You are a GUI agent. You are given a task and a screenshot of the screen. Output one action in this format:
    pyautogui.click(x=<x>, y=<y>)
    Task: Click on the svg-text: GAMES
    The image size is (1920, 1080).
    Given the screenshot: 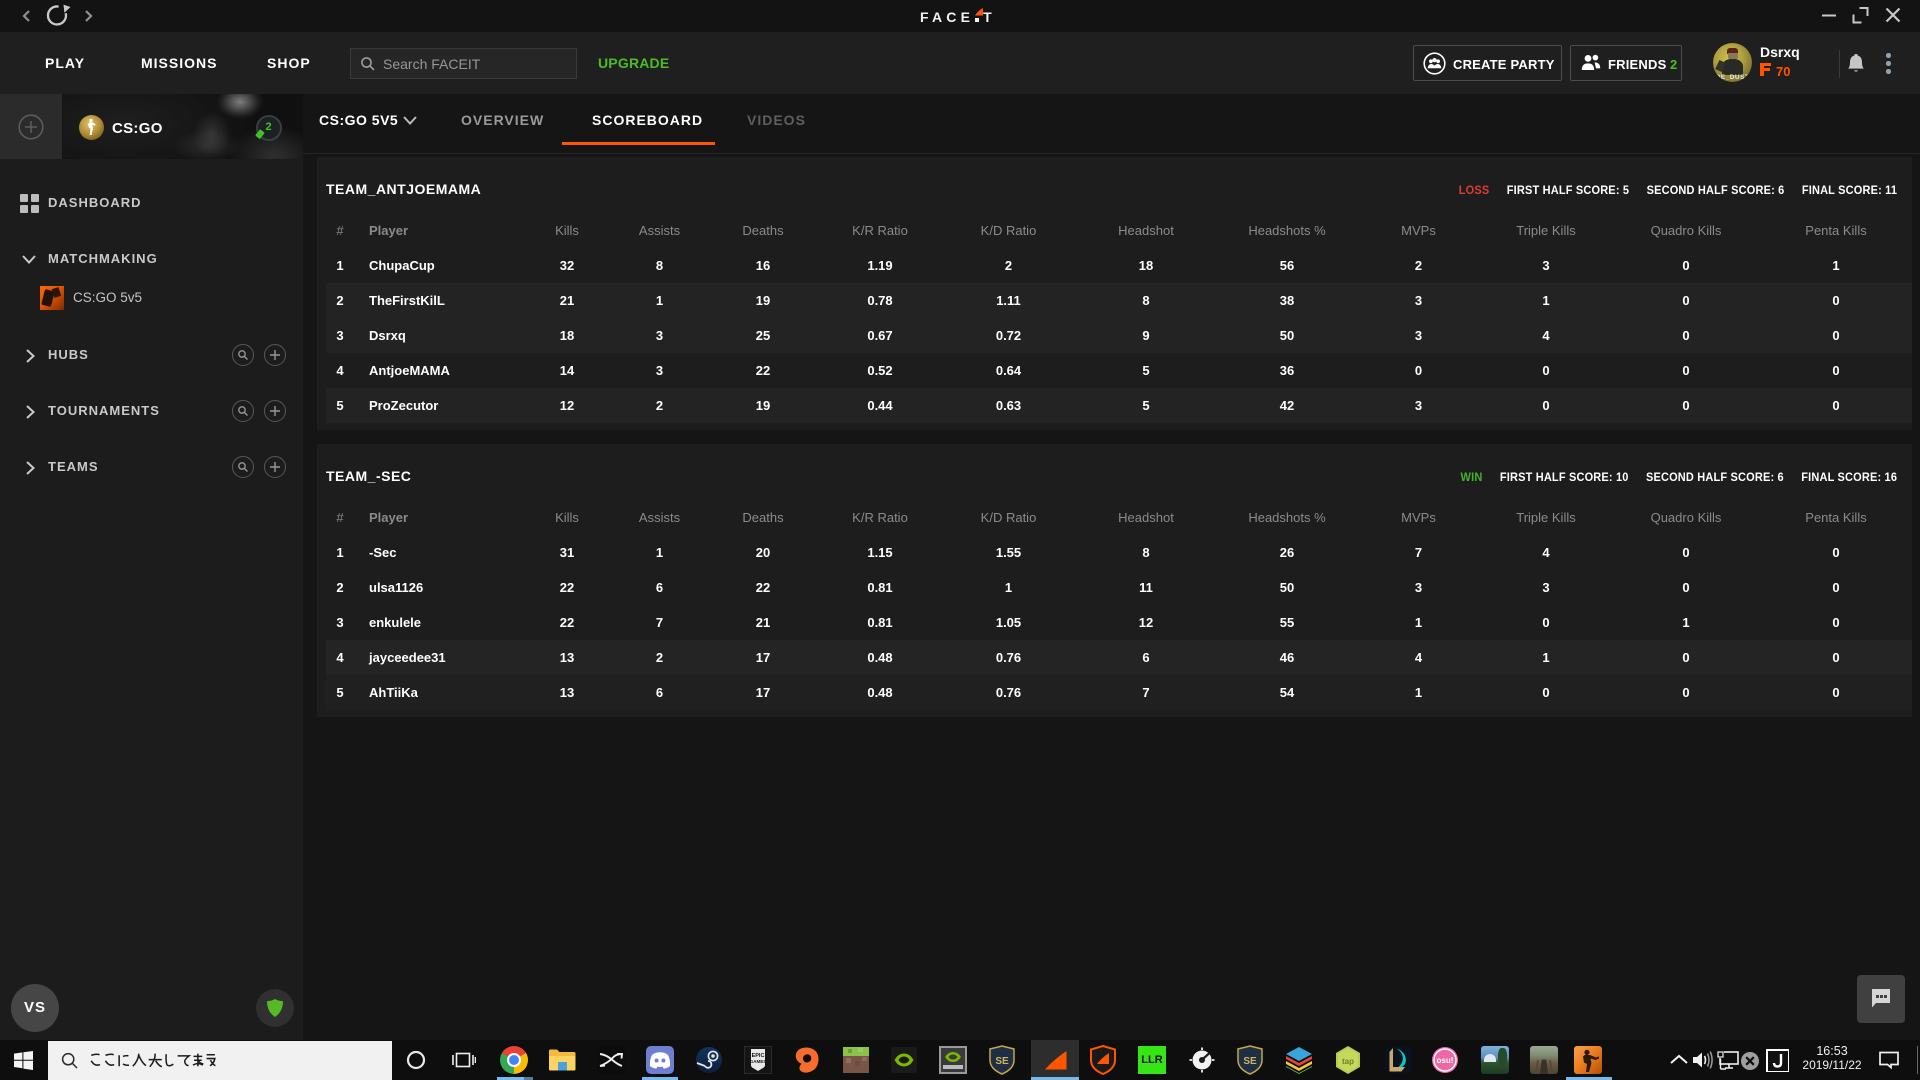 What is the action you would take?
    pyautogui.click(x=758, y=1061)
    